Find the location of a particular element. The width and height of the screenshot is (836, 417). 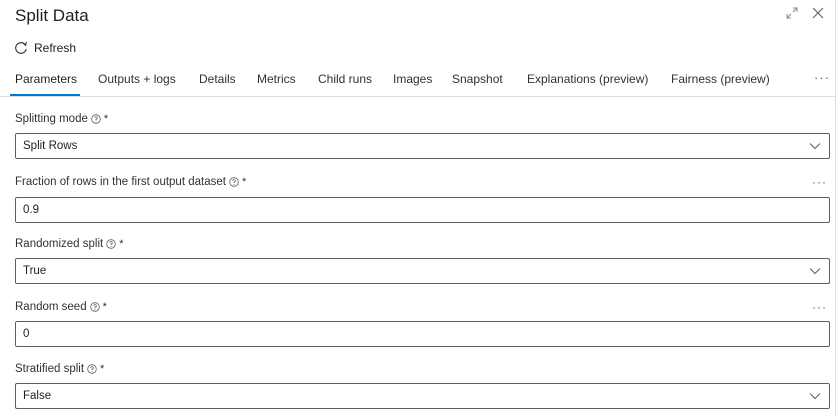

randomized-split-value: True is located at coordinates (35, 271).